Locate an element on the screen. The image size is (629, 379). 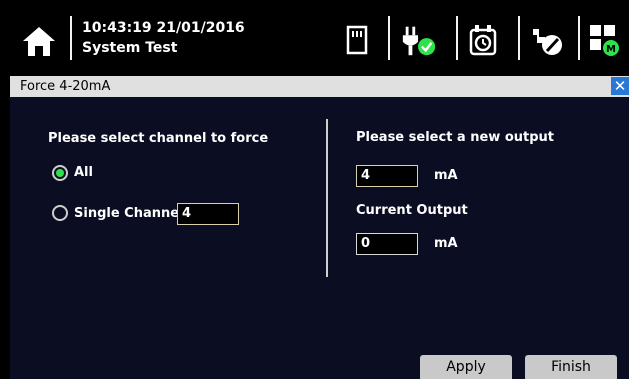
memory-card-icon is located at coordinates (357, 40).